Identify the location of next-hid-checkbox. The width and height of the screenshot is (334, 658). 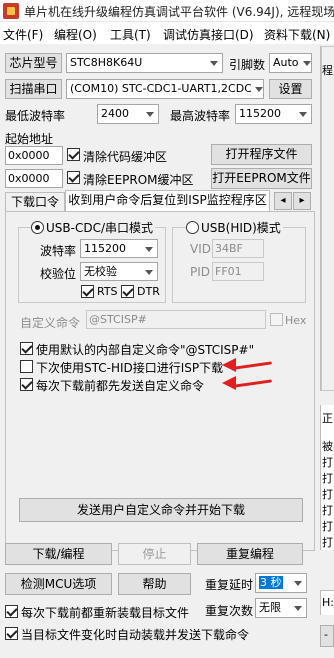
(26, 366).